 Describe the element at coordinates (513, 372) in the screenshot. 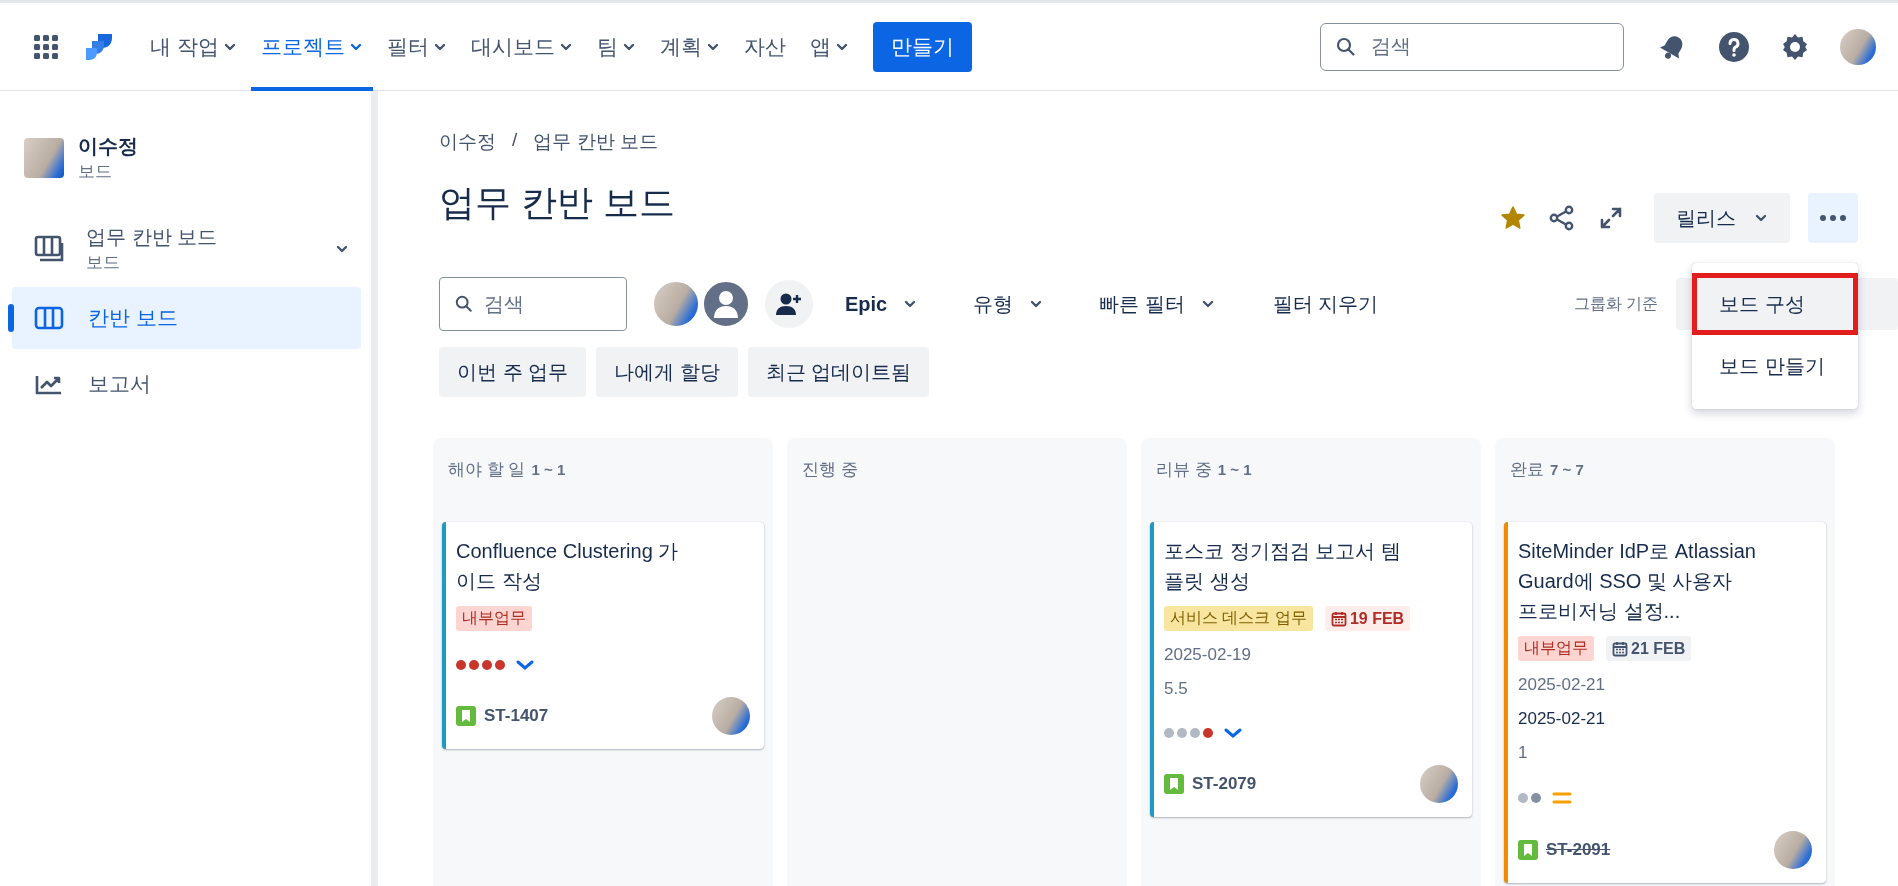

I see `quick-filter-button: 이번 주 업무` at that location.